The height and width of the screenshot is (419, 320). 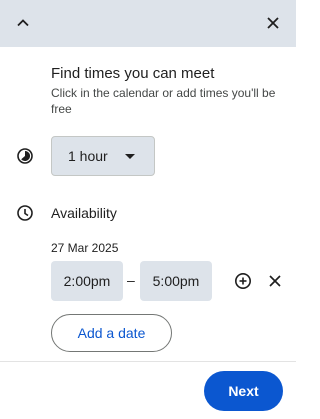 I want to click on duration-value: 1 hour, so click(x=88, y=156).